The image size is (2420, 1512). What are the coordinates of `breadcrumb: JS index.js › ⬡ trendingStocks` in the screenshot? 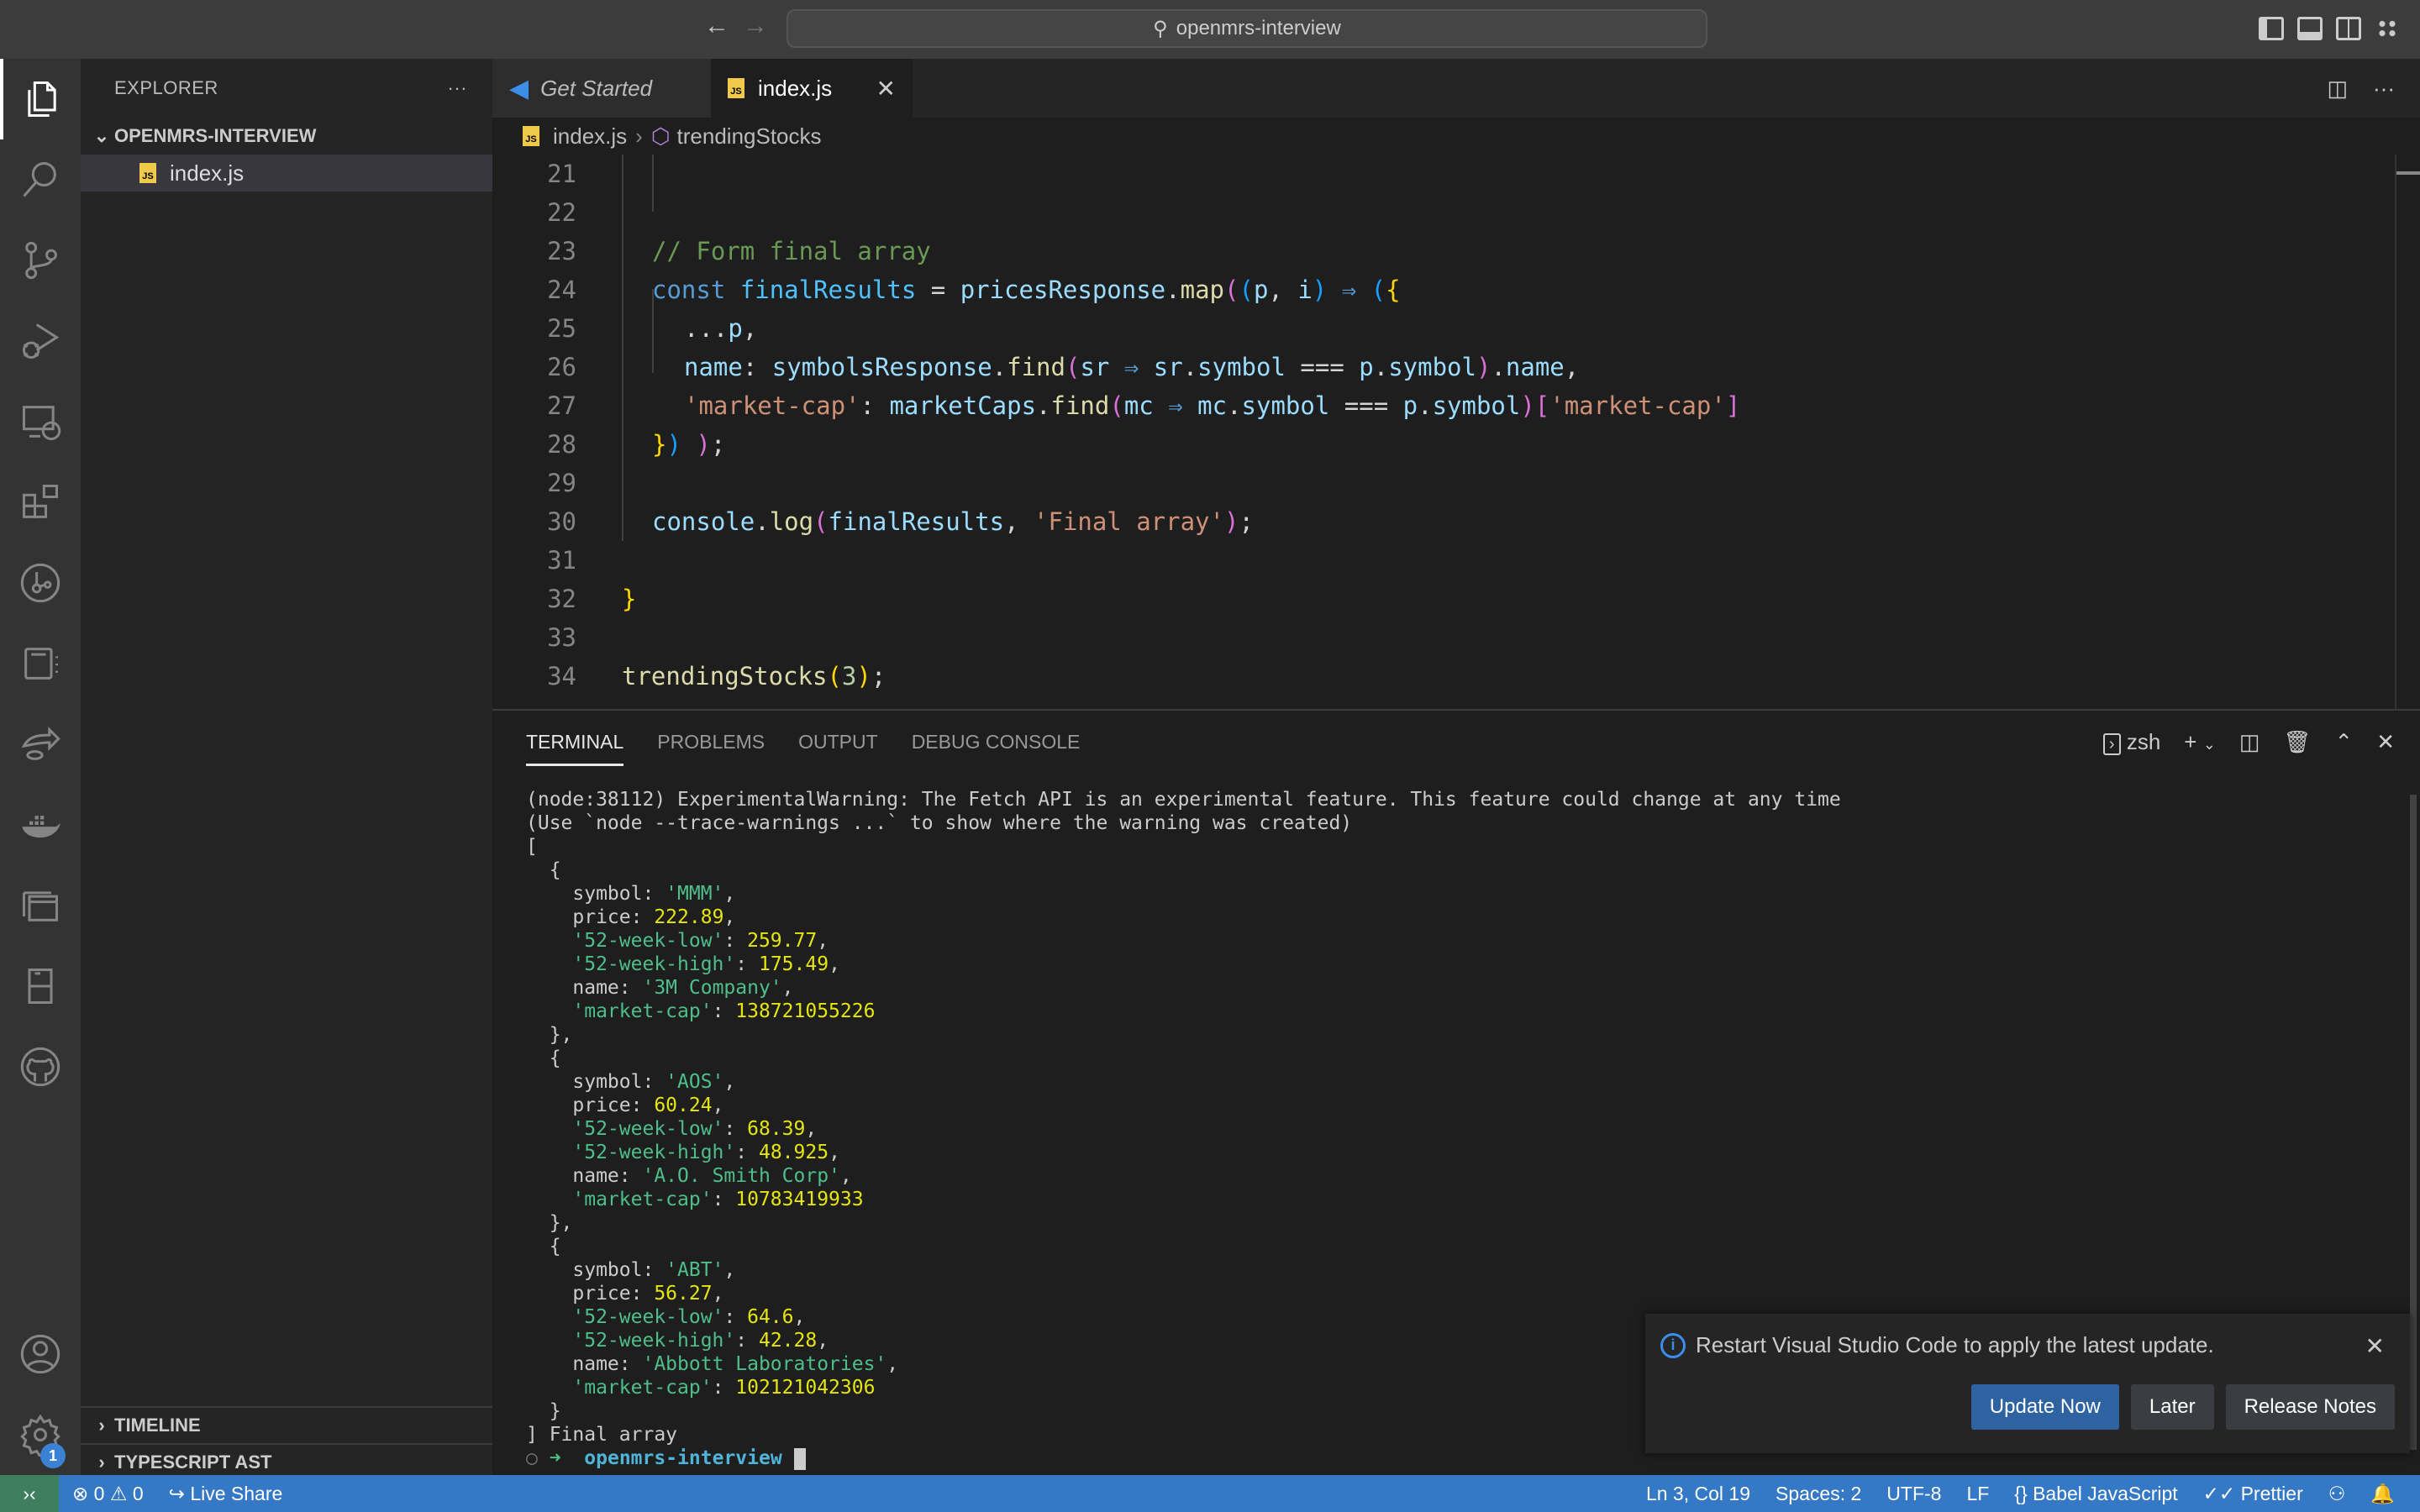 It's located at (1456, 136).